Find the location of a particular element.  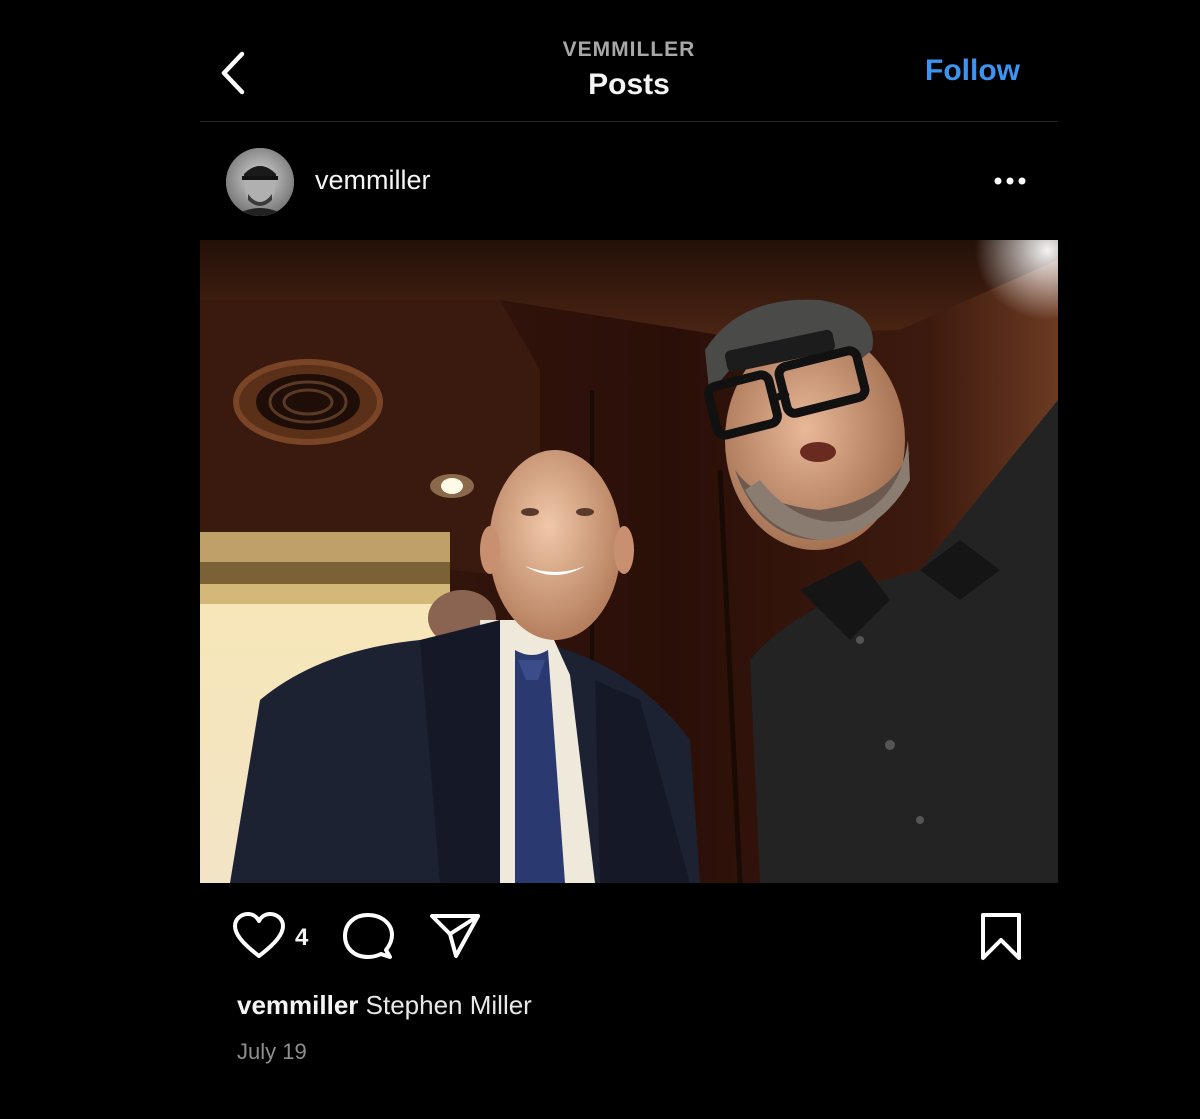

post-username: vemmiller is located at coordinates (373, 180).